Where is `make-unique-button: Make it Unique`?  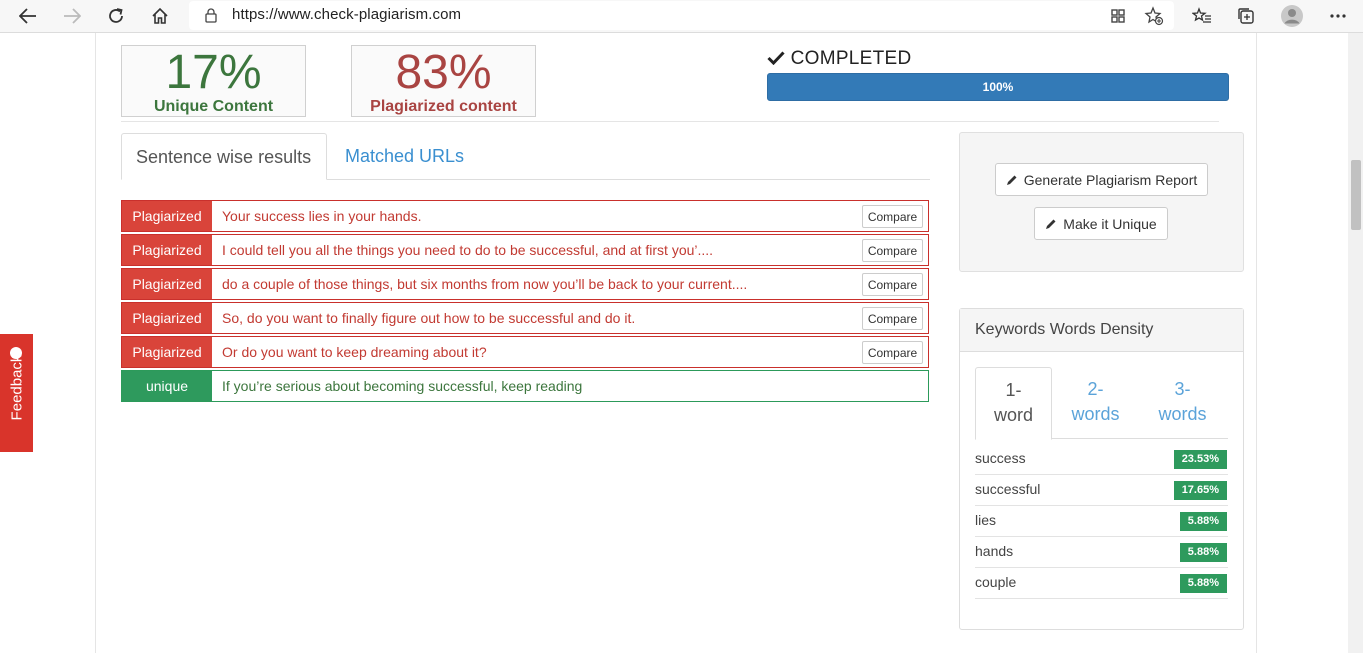
make-unique-button: Make it Unique is located at coordinates (1101, 223).